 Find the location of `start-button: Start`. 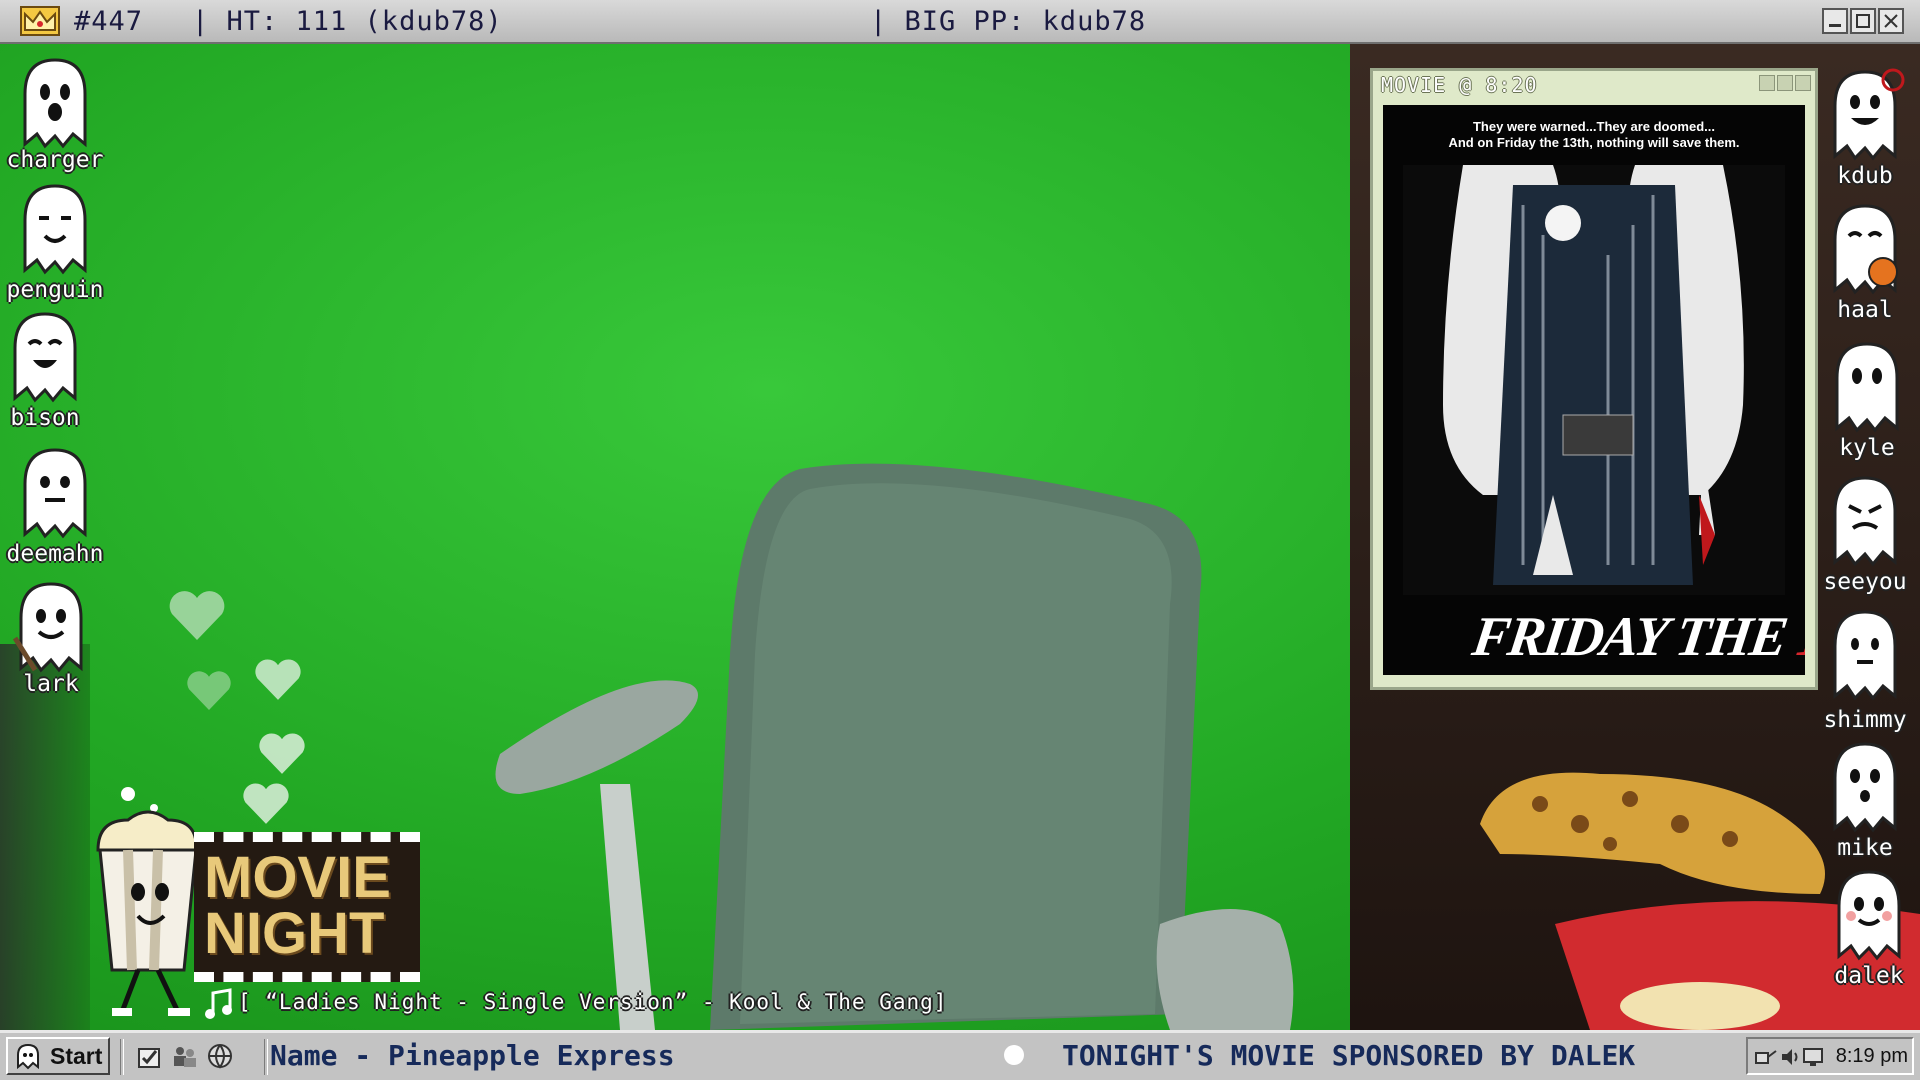

start-button: Start is located at coordinates (58, 1056).